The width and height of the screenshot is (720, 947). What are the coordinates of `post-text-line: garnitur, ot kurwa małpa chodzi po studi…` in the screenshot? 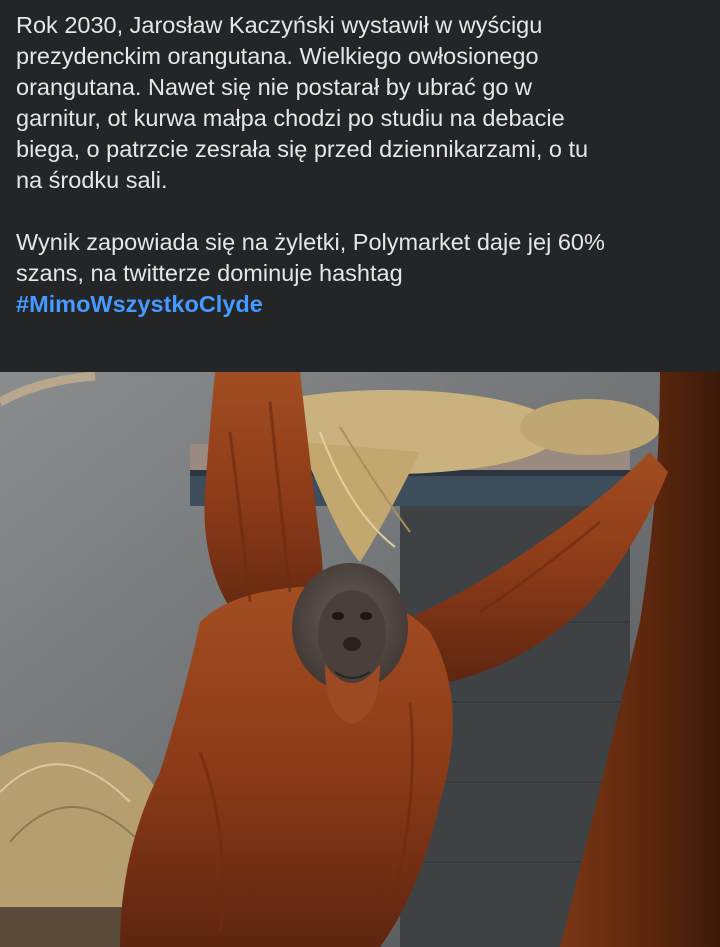 It's located at (290, 118).